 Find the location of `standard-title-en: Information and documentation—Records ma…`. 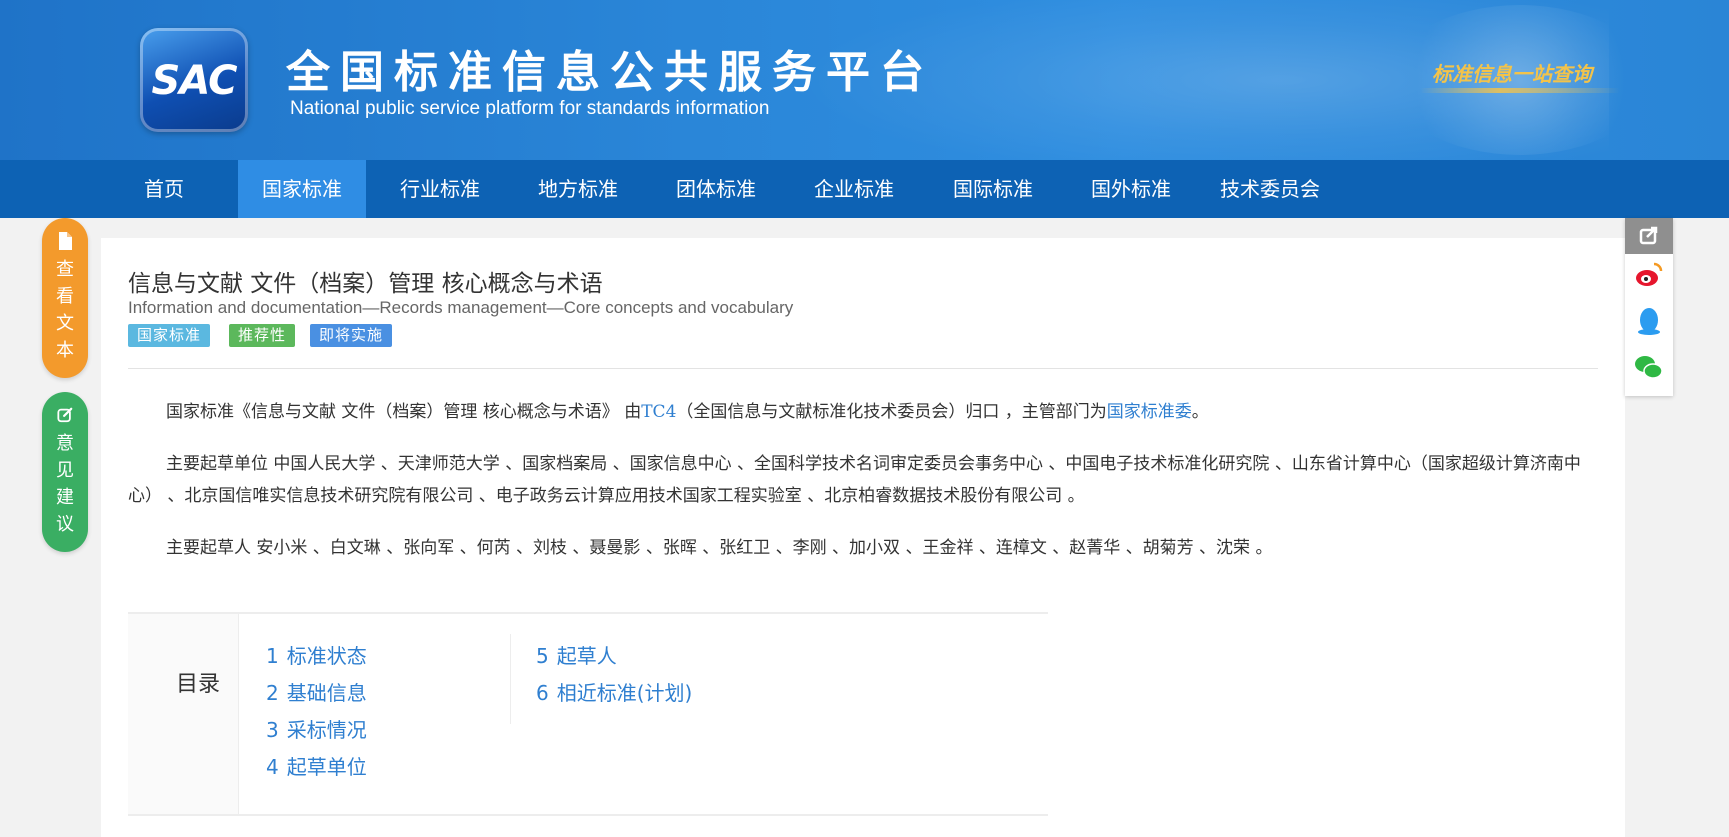

standard-title-en: Information and documentation—Records ma… is located at coordinates (461, 307).